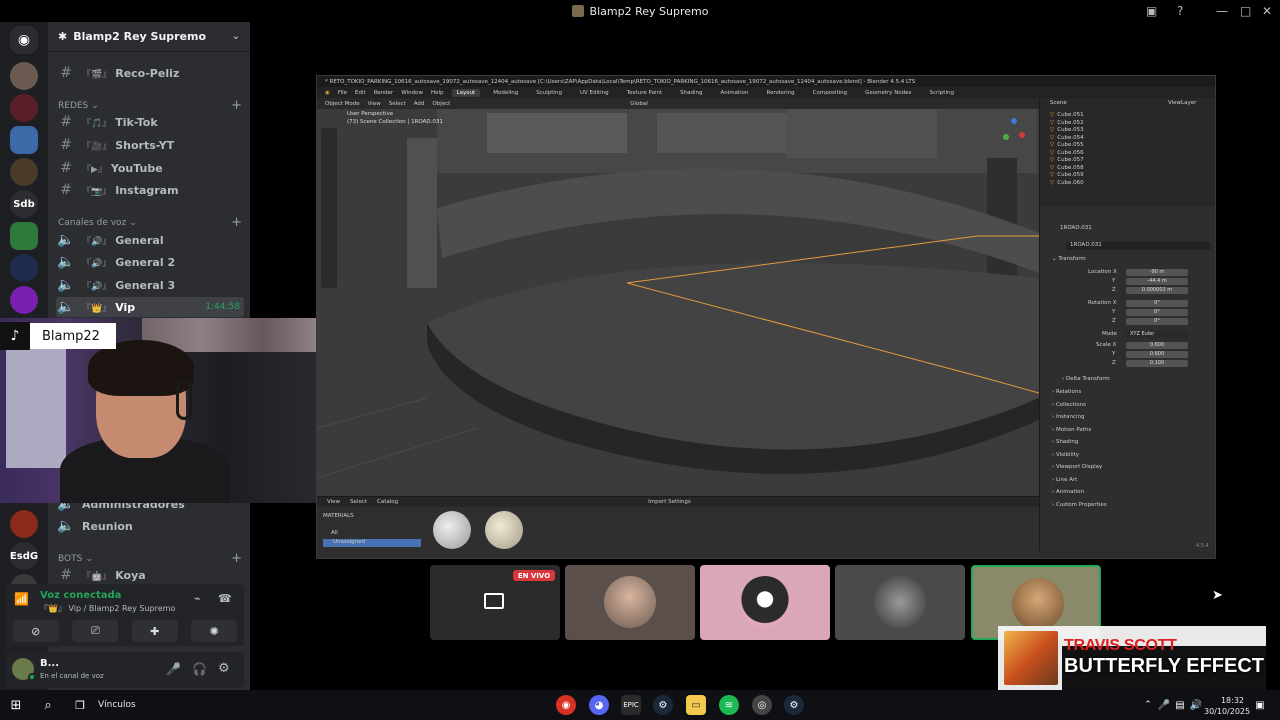 This screenshot has height=720, width=1280. What do you see at coordinates (150, 190) in the screenshot?
I see `channel-instagram: # 『📷』 Instagram` at bounding box center [150, 190].